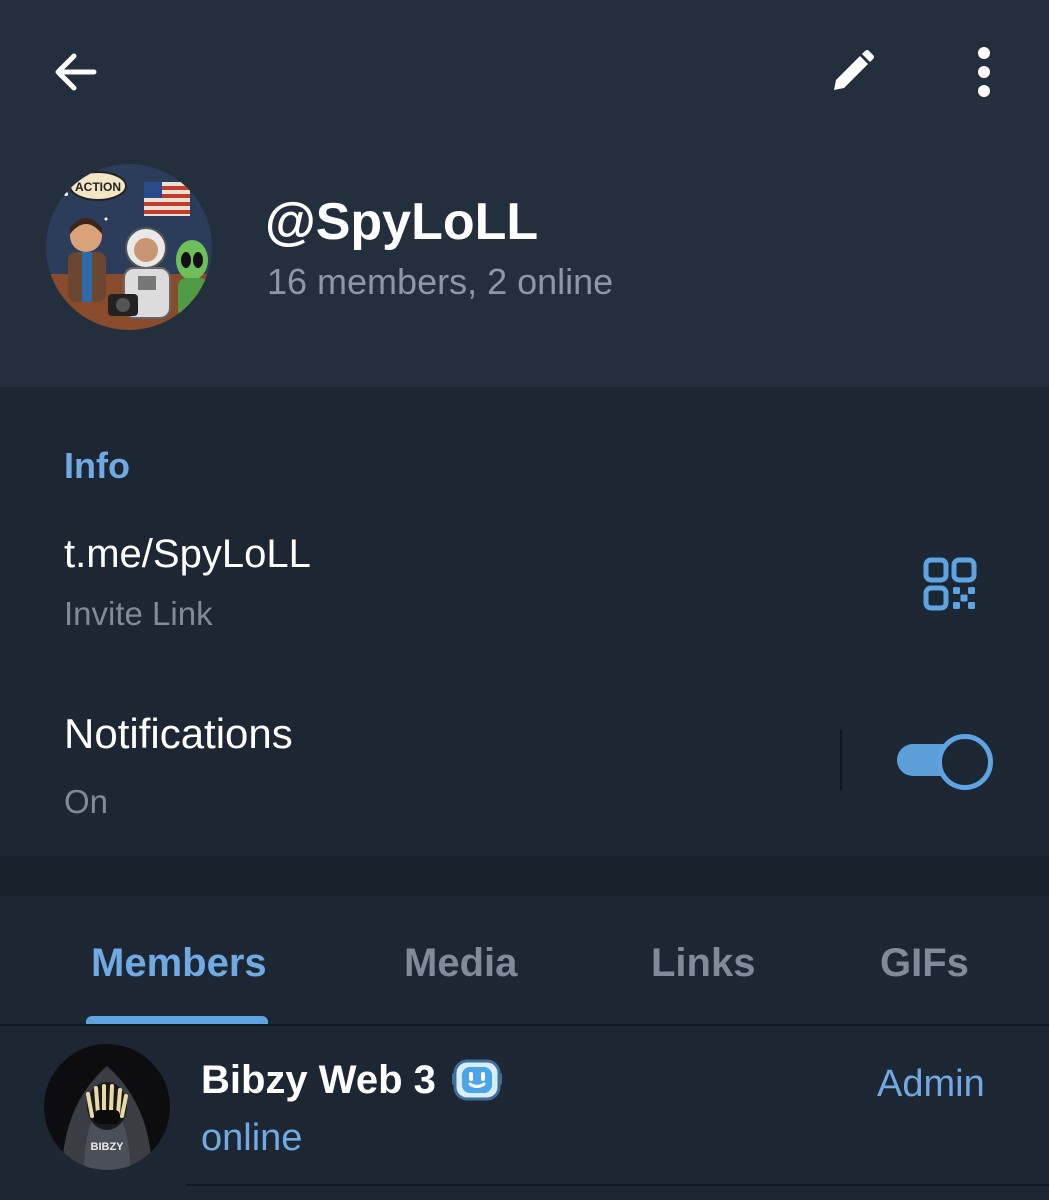  I want to click on notifications-row: Notifications On, so click(524, 765).